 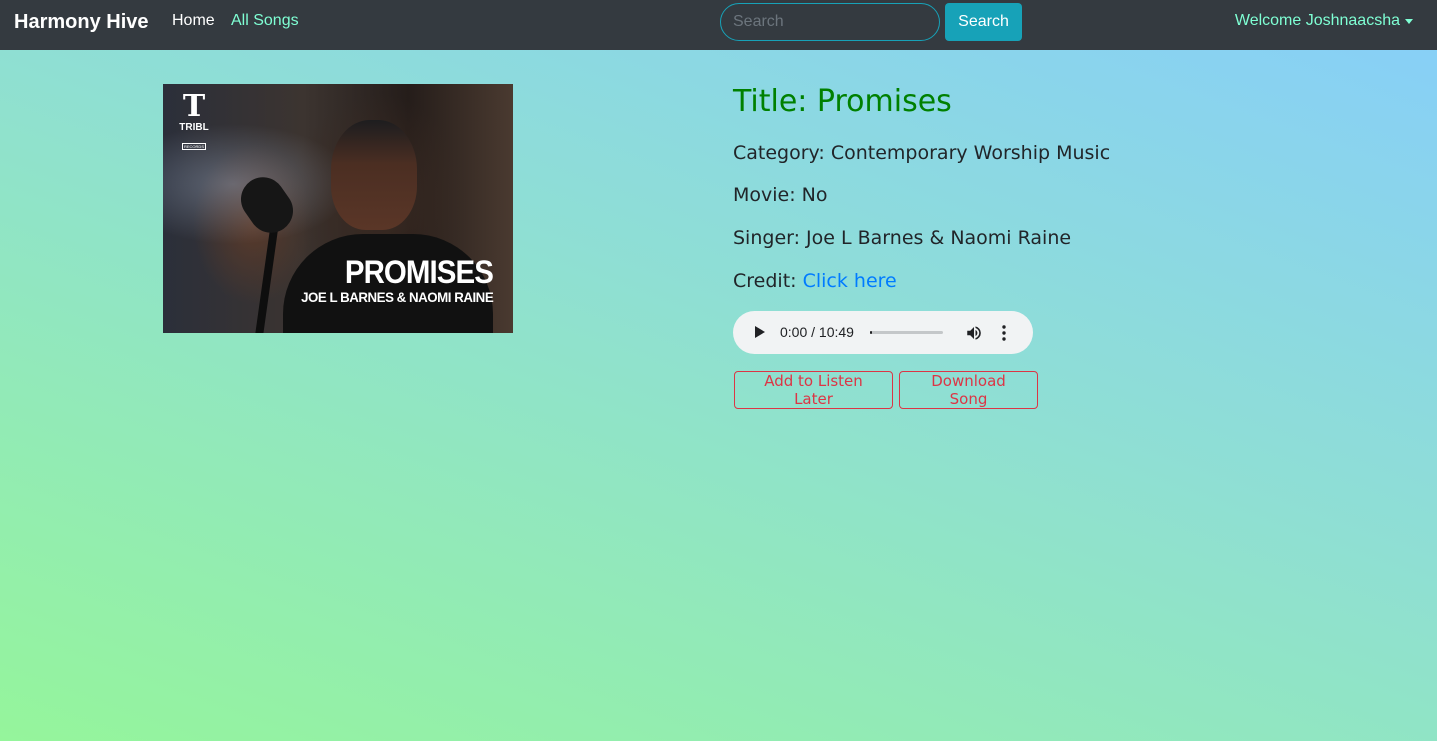 I want to click on user-menu-toggle: Welcome Joshnaacsha, so click(x=1324, y=21).